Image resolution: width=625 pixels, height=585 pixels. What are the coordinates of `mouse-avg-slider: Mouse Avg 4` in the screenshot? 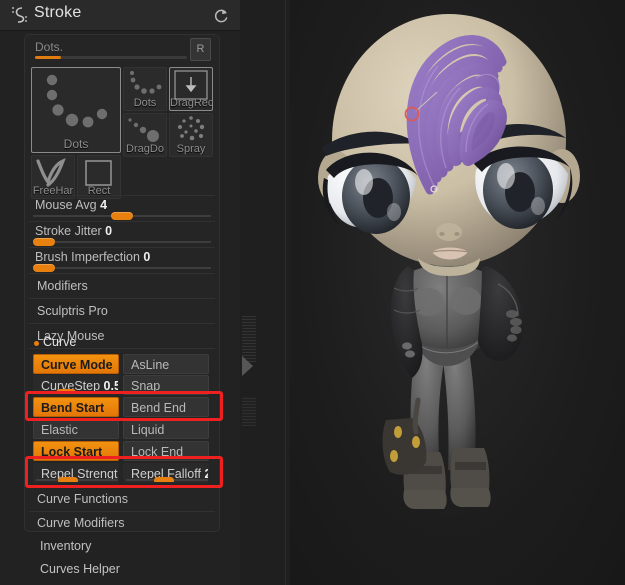 It's located at (122, 209).